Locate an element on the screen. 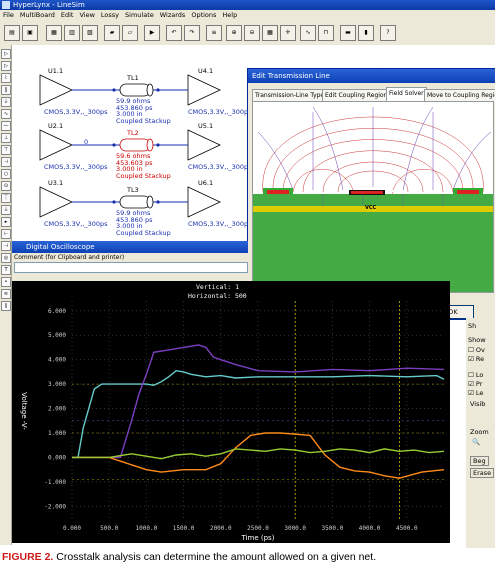  ground-tool-icon: ⏚ is located at coordinates (6, 102).